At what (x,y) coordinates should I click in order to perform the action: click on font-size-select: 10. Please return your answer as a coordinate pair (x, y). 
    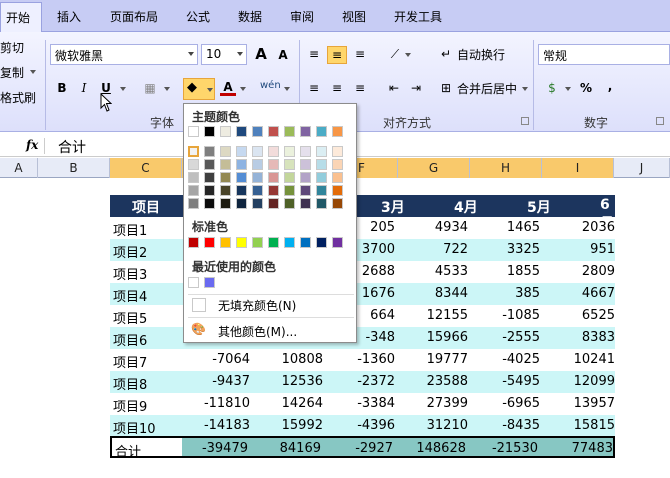
    Looking at the image, I should click on (224, 54).